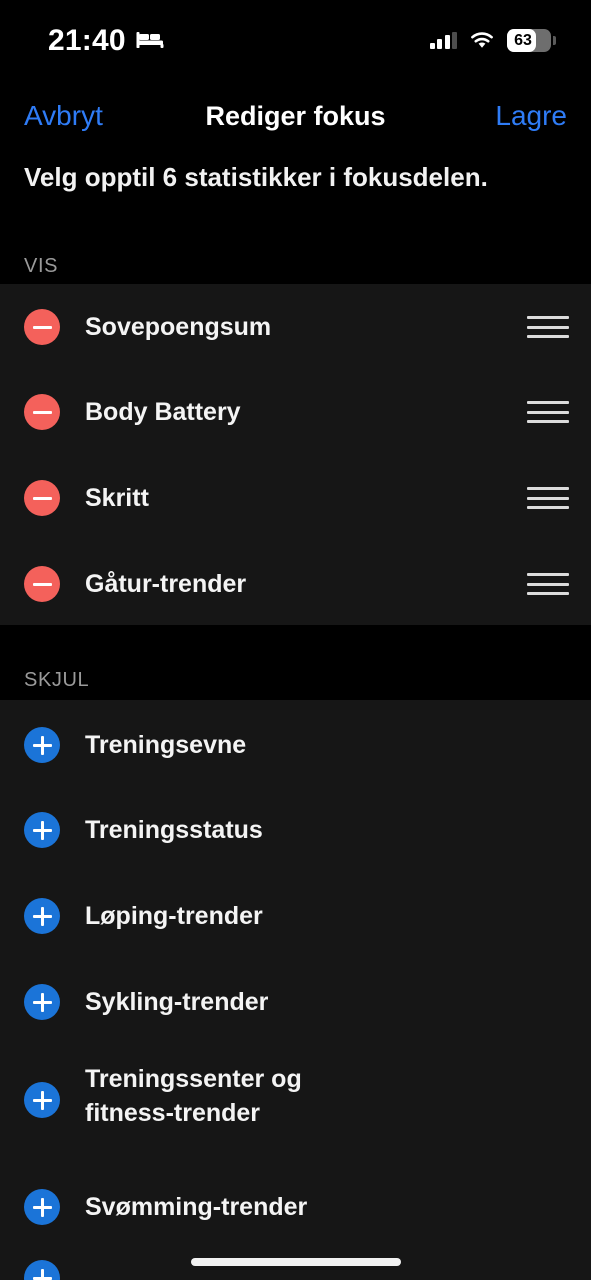  What do you see at coordinates (443, 40) in the screenshot?
I see `cellular-signal-icon` at bounding box center [443, 40].